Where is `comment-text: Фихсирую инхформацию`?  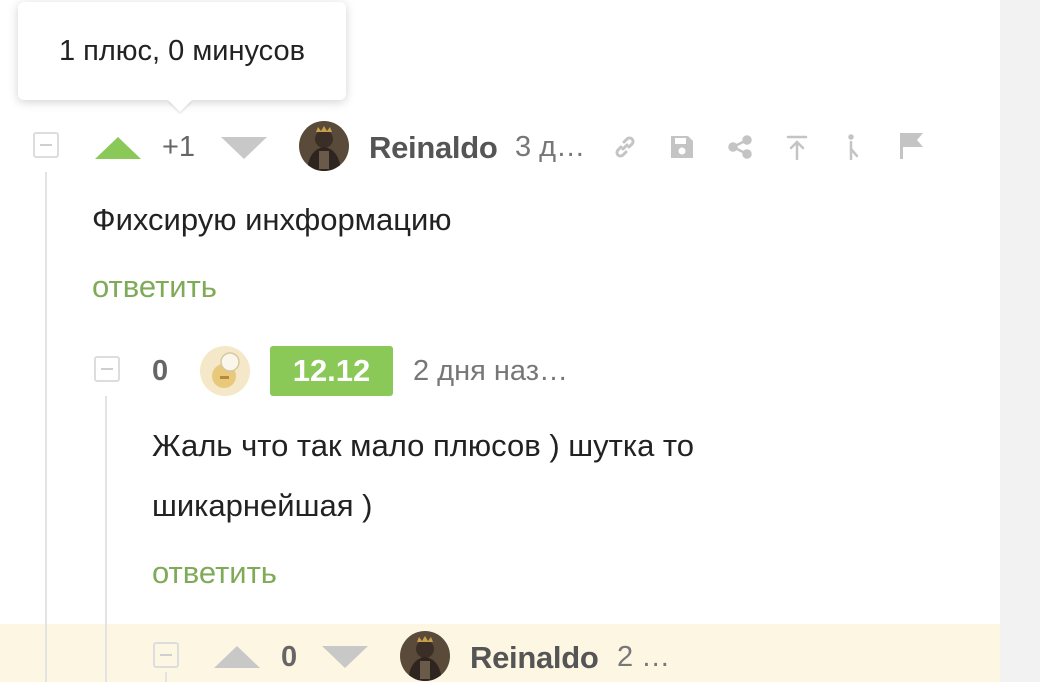 comment-text: Фихсирую инхформацию is located at coordinates (272, 219).